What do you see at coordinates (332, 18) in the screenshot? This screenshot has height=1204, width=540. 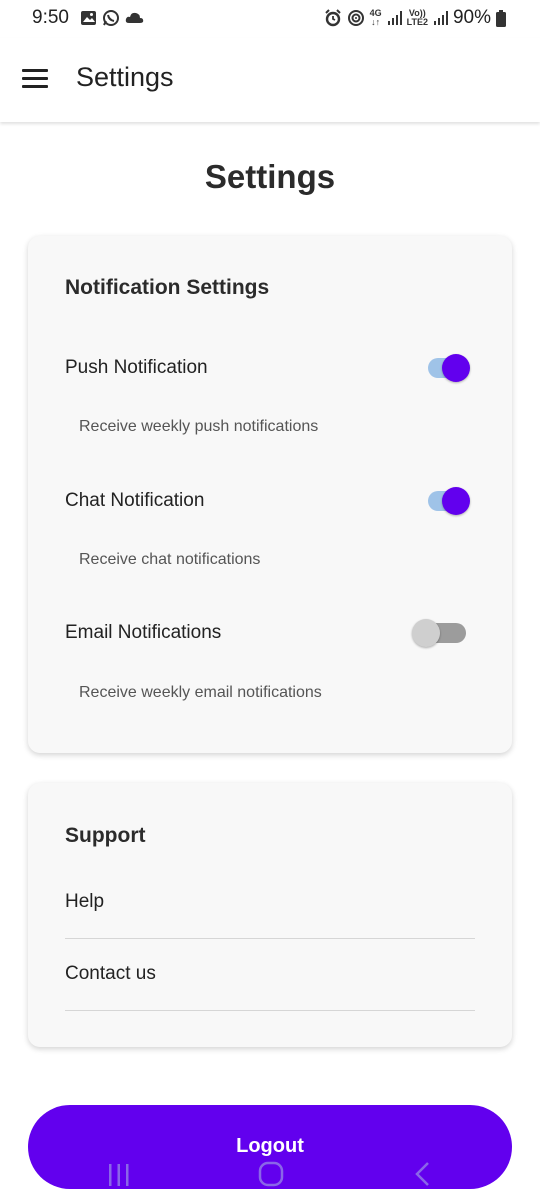 I see `alarm-icon` at bounding box center [332, 18].